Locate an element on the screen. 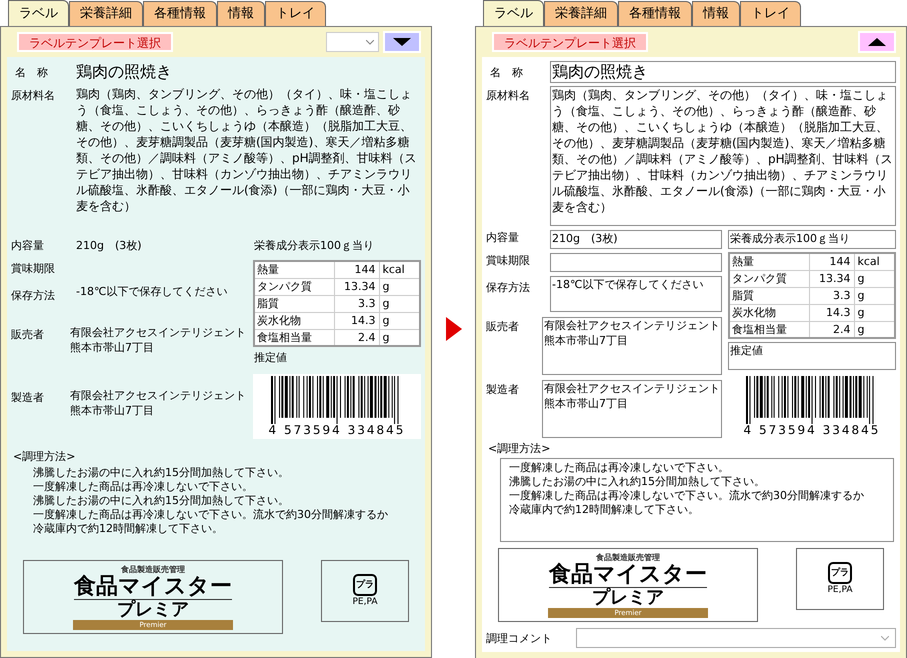  cooking-instructions: 一度解凍した商品は再冷凍しないで下さい。 沸騰したお湯の中に入れ約15分間加熱して下さい。 一度解凍した商品は再冷凍しないで下さい。流水で約30分間解凍するか 冷蔵庫内で約12時間解凍して下さい。 is located at coordinates (697, 500).